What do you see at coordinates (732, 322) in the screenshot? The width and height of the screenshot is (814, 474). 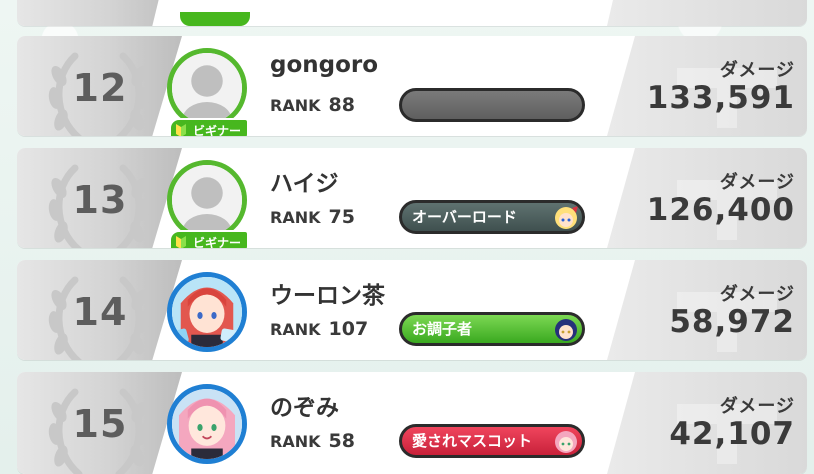 I see `damage-value: 58,972` at bounding box center [732, 322].